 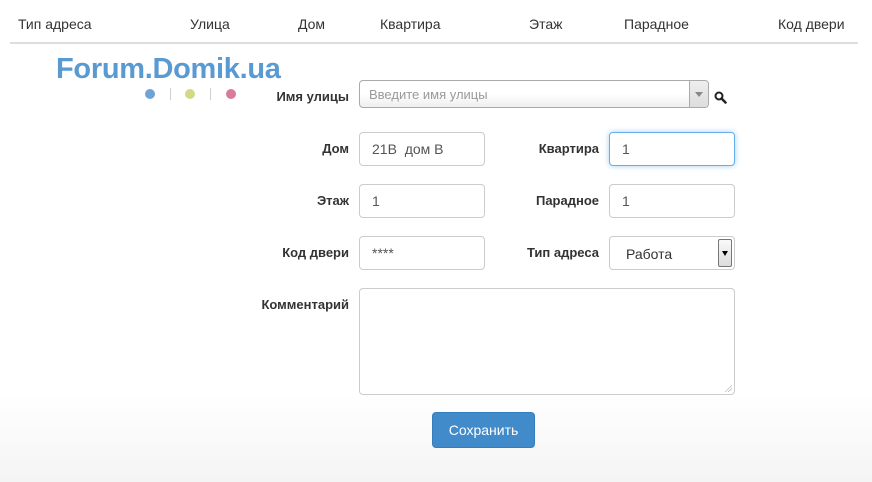 I want to click on house-label: Дом, so click(x=335, y=148).